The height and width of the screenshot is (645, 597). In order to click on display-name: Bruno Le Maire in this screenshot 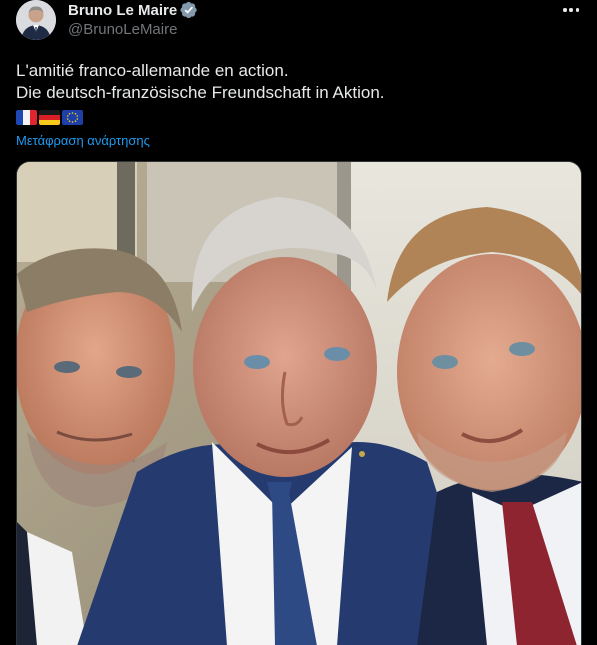, I will do `click(122, 10)`.